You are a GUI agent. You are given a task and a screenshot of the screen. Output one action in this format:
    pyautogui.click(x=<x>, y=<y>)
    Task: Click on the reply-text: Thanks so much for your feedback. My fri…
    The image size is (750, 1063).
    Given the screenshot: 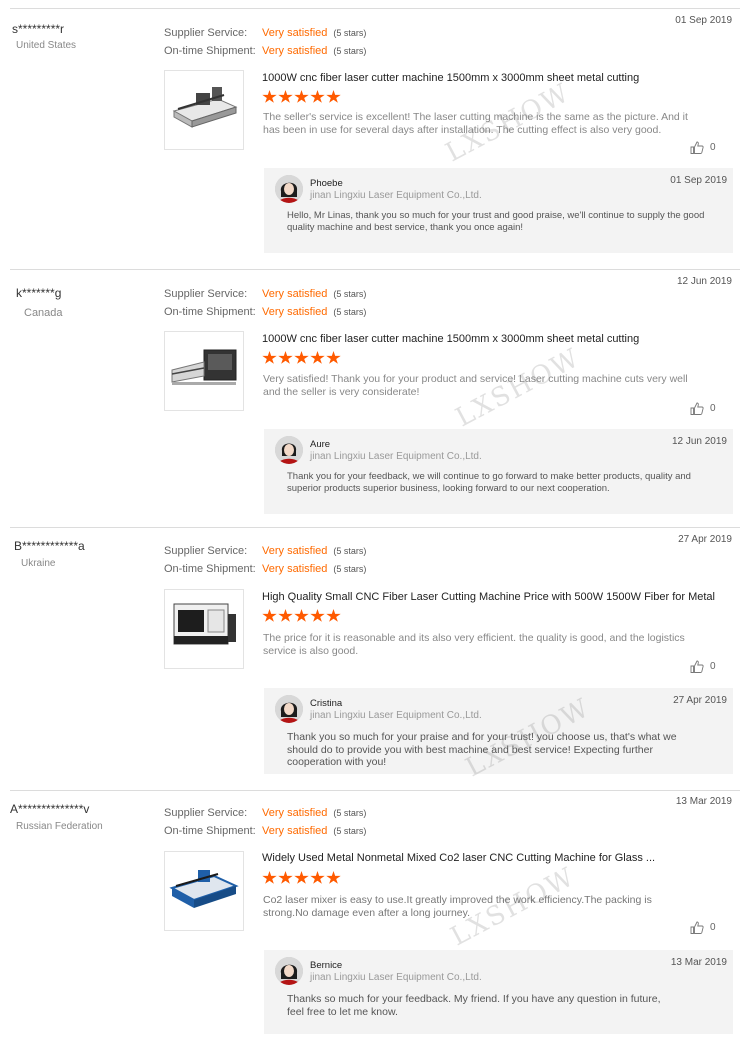 What is the action you would take?
    pyautogui.click(x=474, y=1005)
    